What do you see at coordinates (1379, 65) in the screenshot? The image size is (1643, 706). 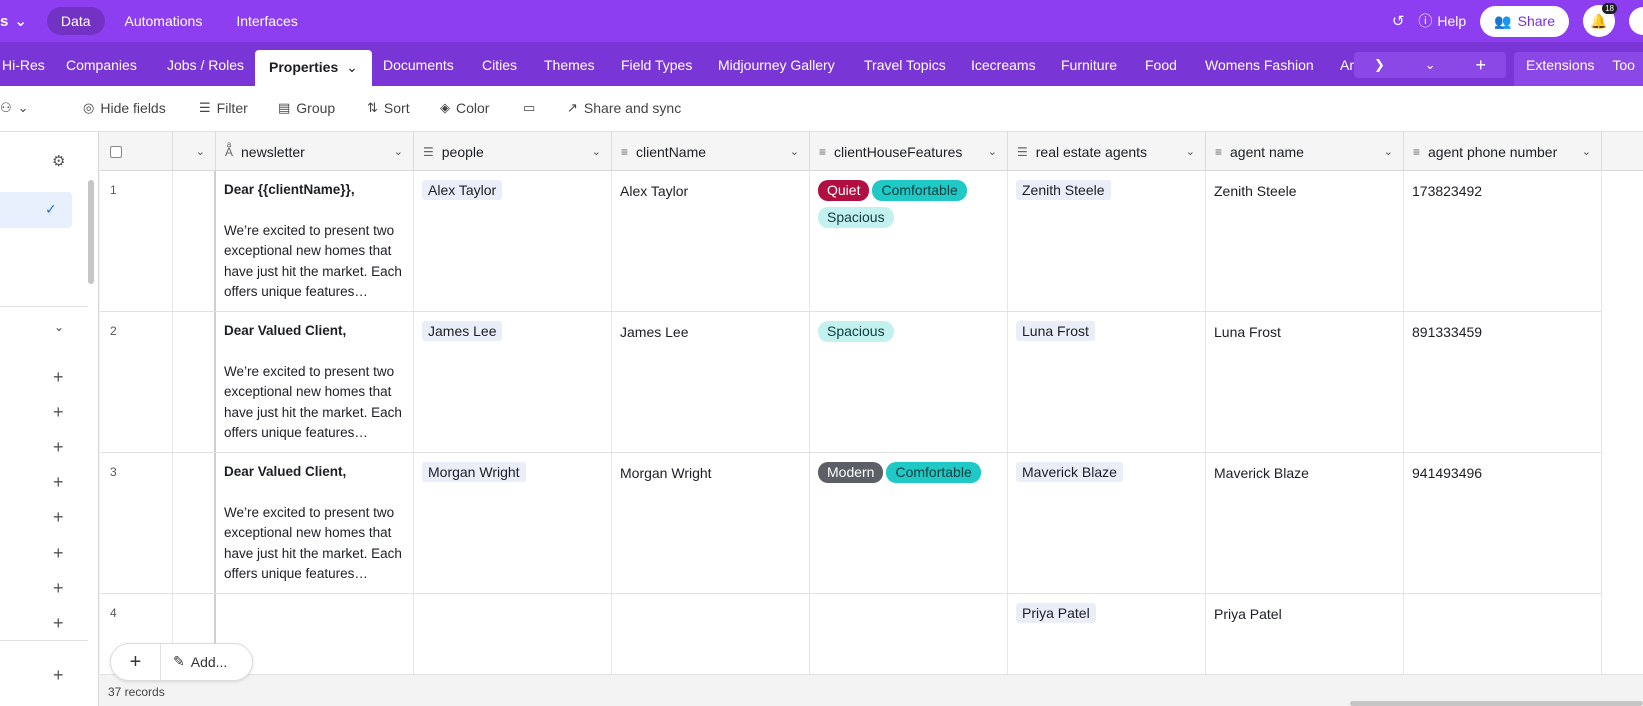 I see `more-tabs-icon: ❯` at bounding box center [1379, 65].